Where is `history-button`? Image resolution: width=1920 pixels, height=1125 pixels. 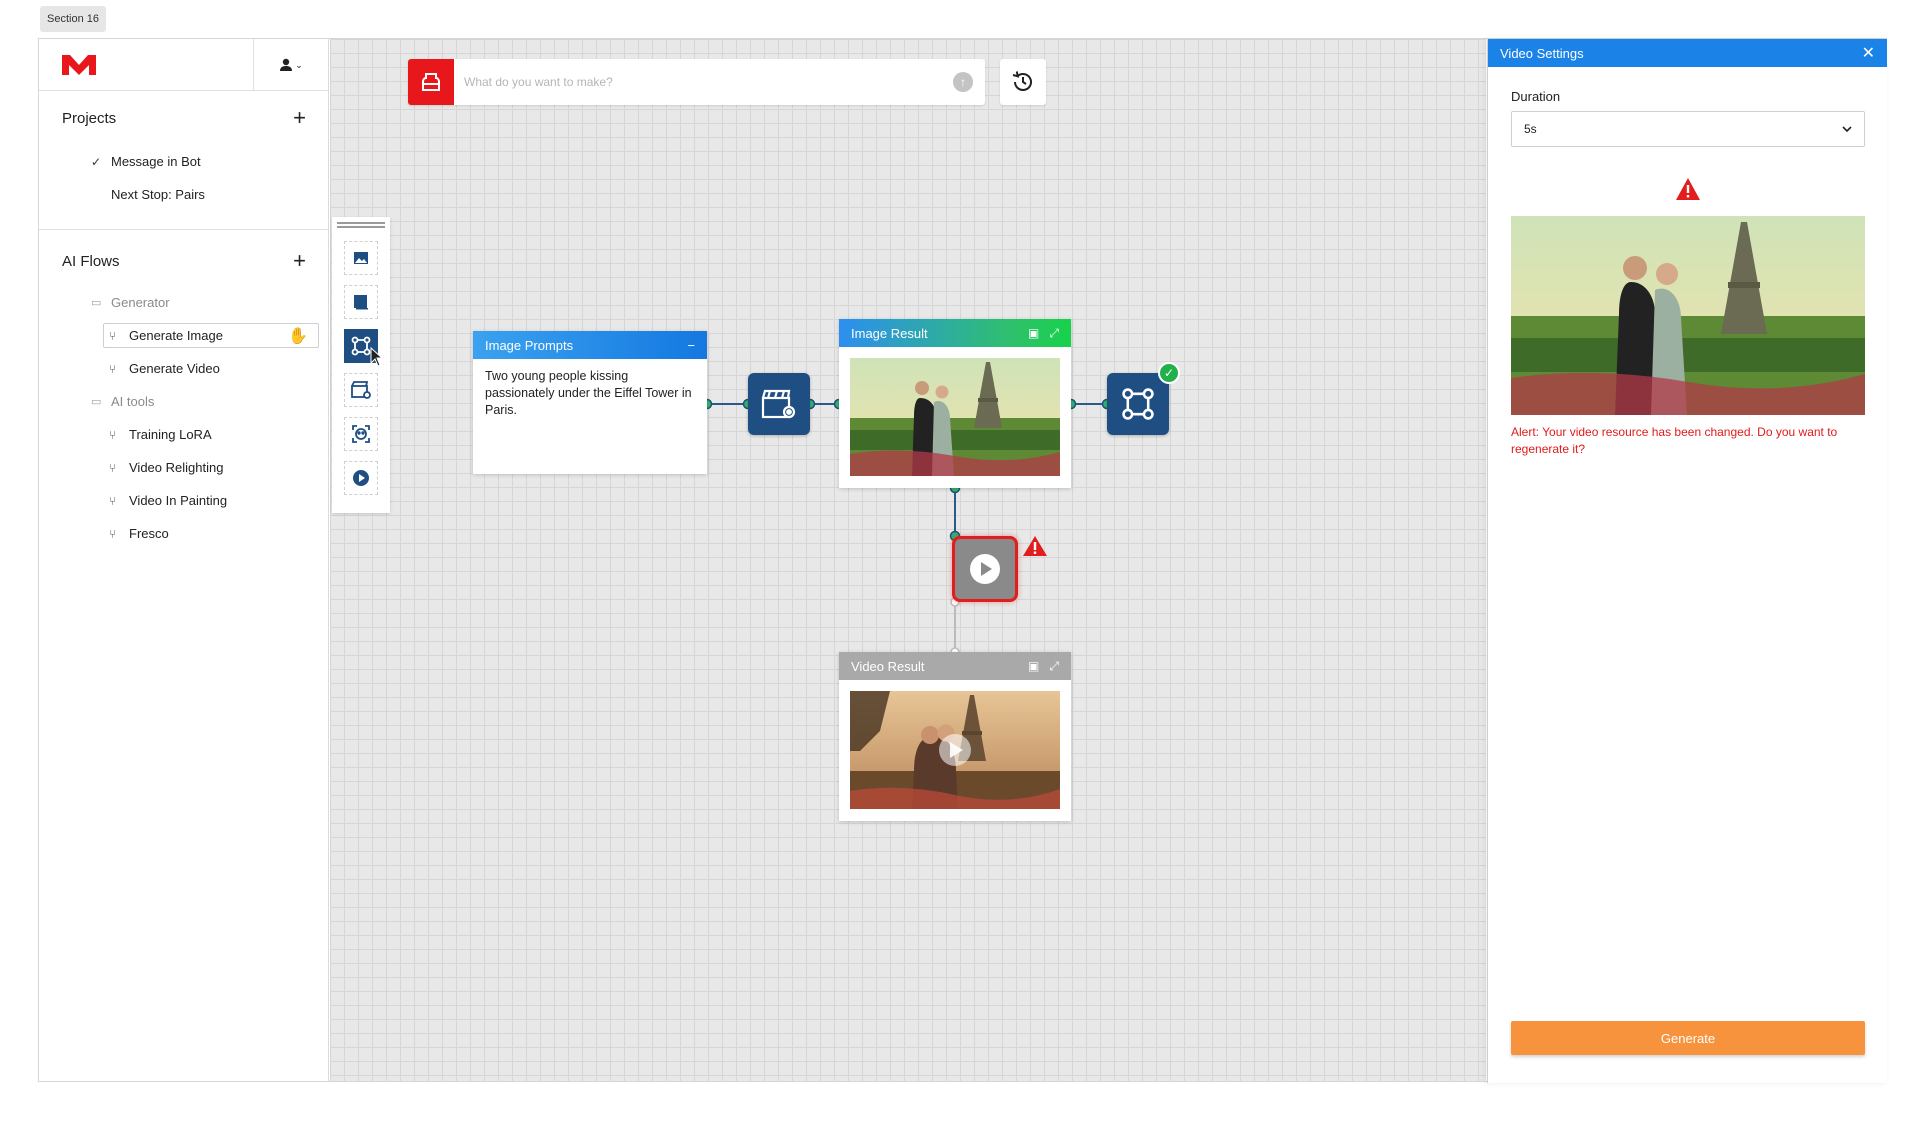
history-button is located at coordinates (1023, 82).